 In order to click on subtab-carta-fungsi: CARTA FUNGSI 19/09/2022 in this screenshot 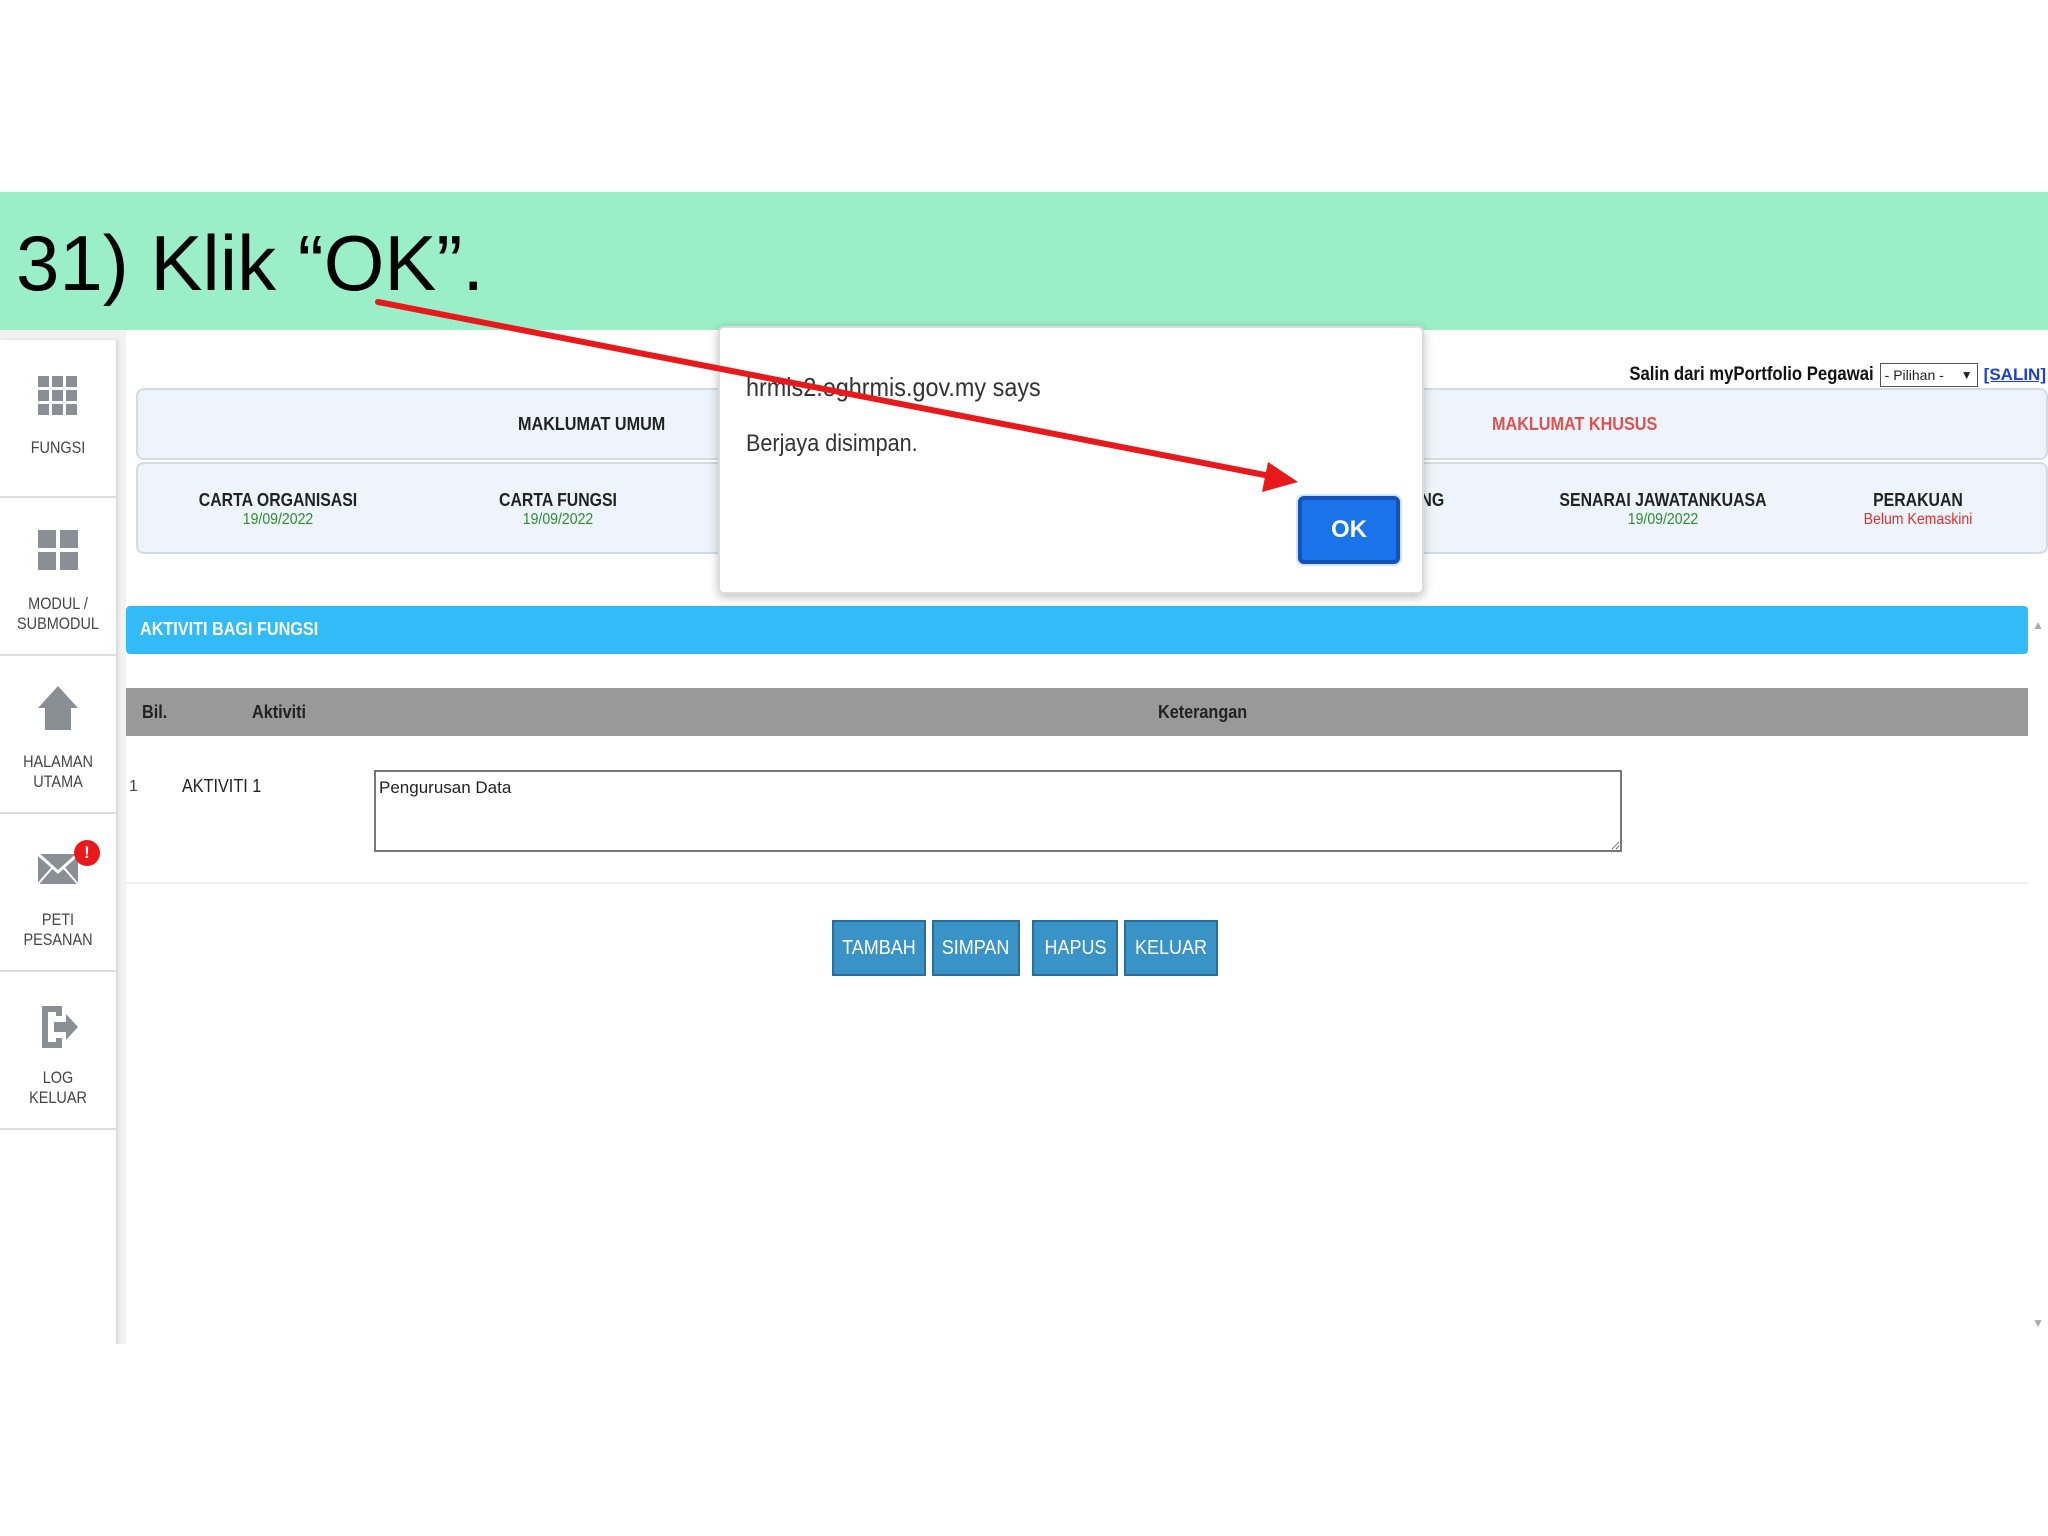, I will do `click(558, 509)`.